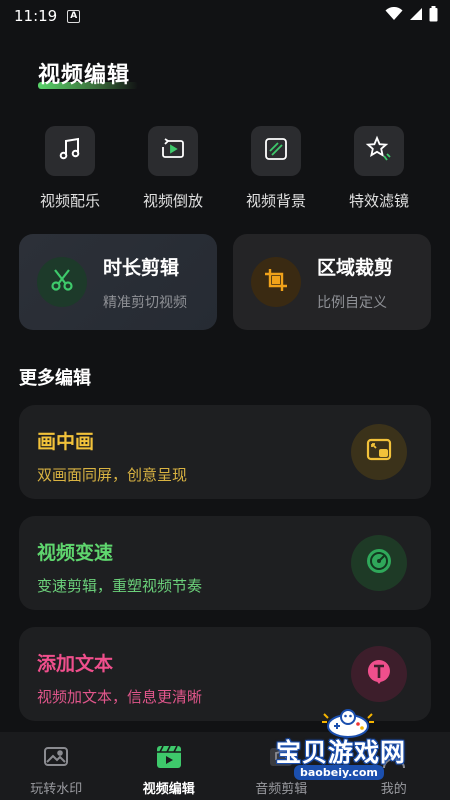  Describe the element at coordinates (225, 452) in the screenshot. I see `feature-picture-in-picture: 画中画 双画面同屏，创意呈现` at that location.